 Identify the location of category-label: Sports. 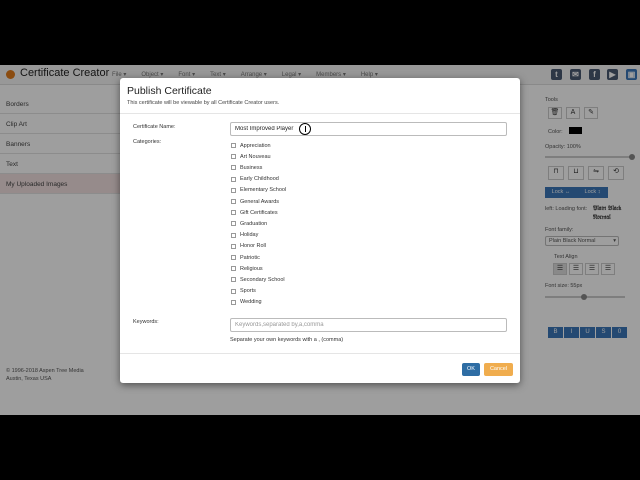
(248, 291).